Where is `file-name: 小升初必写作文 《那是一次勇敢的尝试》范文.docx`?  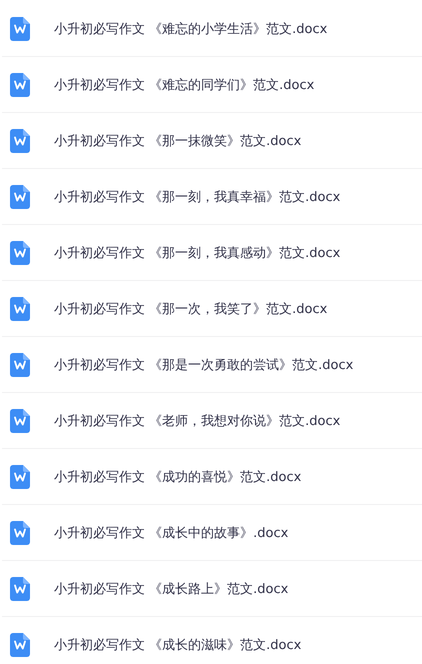
file-name: 小升初必写作文 《那是一次勇敢的尝试》范文.docx is located at coordinates (204, 365).